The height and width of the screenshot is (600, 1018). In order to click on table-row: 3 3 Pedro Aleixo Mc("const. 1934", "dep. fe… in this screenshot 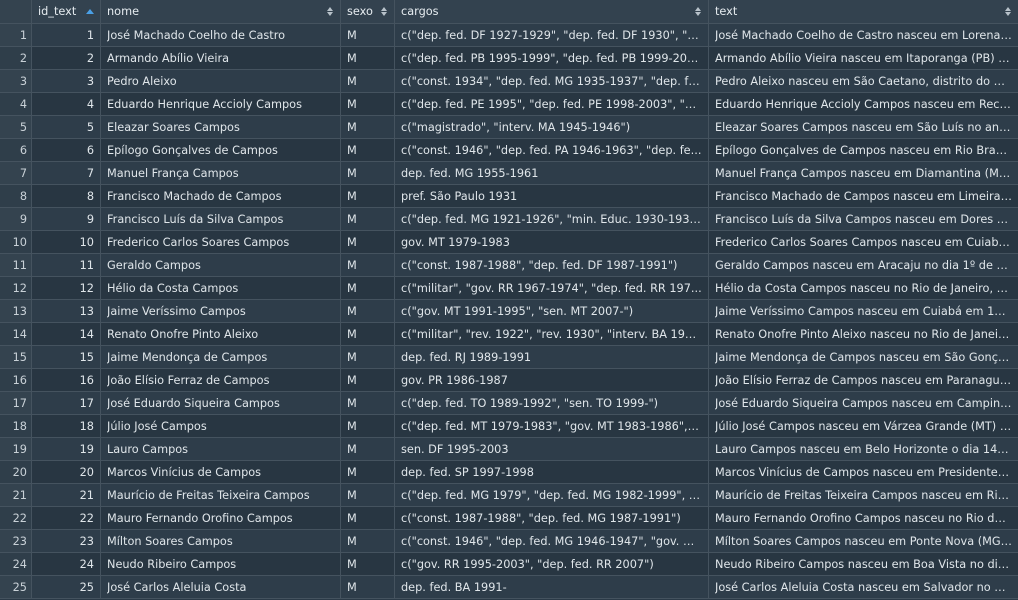, I will do `click(509, 81)`.